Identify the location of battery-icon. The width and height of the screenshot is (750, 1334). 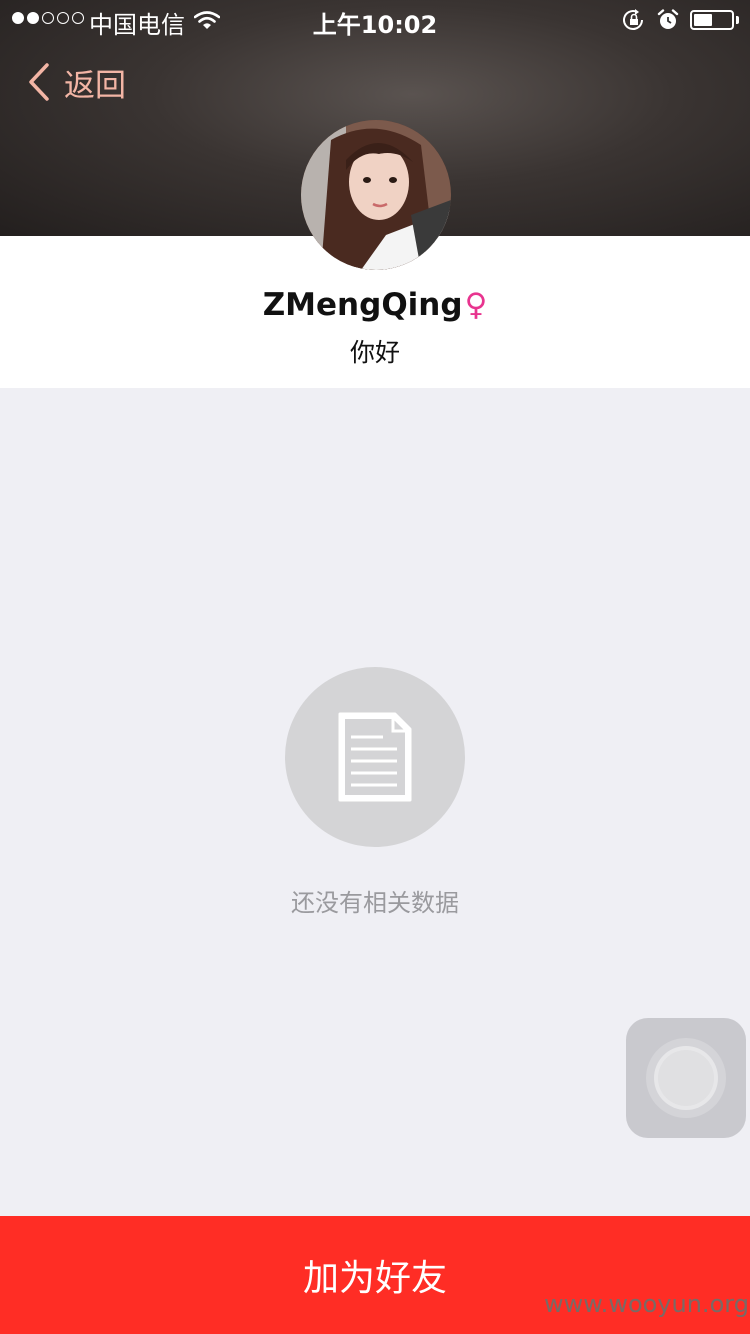
(712, 20).